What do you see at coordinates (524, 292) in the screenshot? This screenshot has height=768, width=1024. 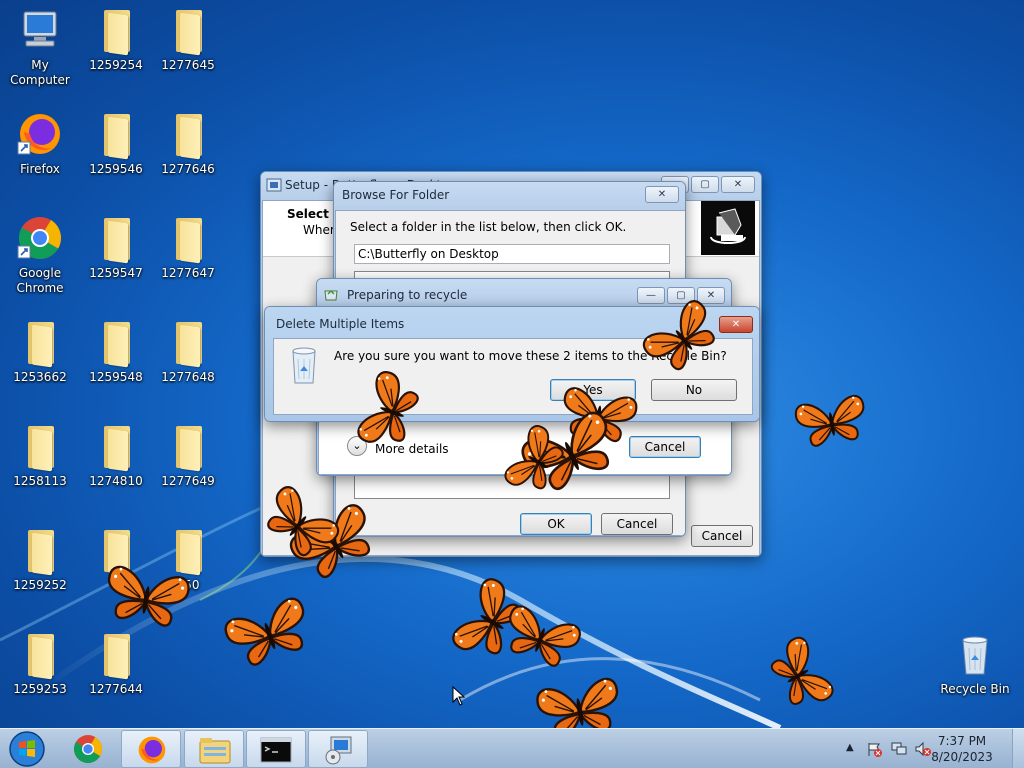 I see `recycle-title-bar: Preparing to recycle — ▢ ✕` at bounding box center [524, 292].